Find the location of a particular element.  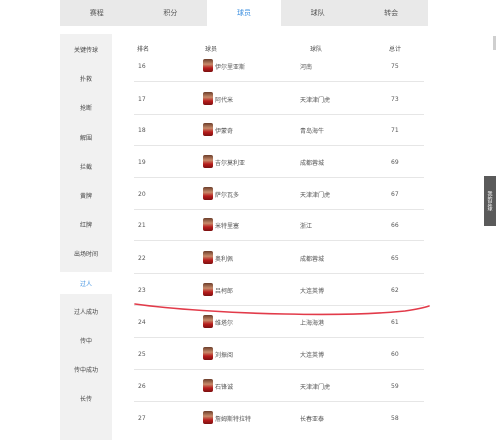

total-cell: 73 is located at coordinates (395, 99).